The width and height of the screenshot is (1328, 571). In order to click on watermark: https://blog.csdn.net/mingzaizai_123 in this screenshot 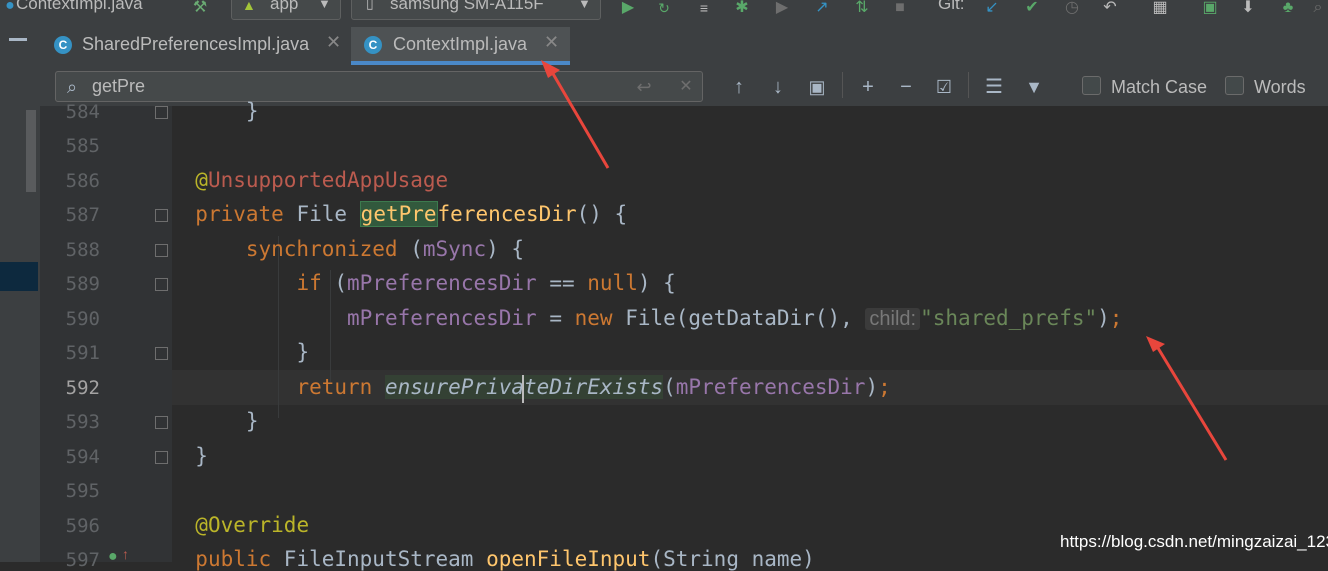, I will do `click(1194, 541)`.